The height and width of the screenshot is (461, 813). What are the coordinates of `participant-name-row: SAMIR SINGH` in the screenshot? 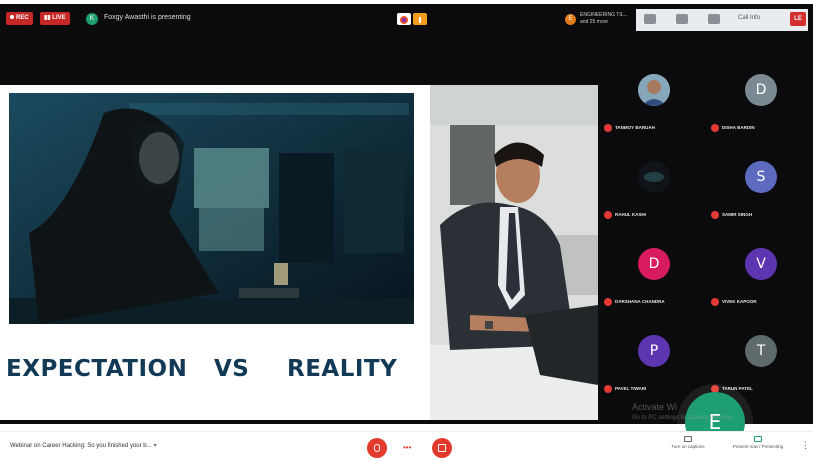 It's located at (732, 212).